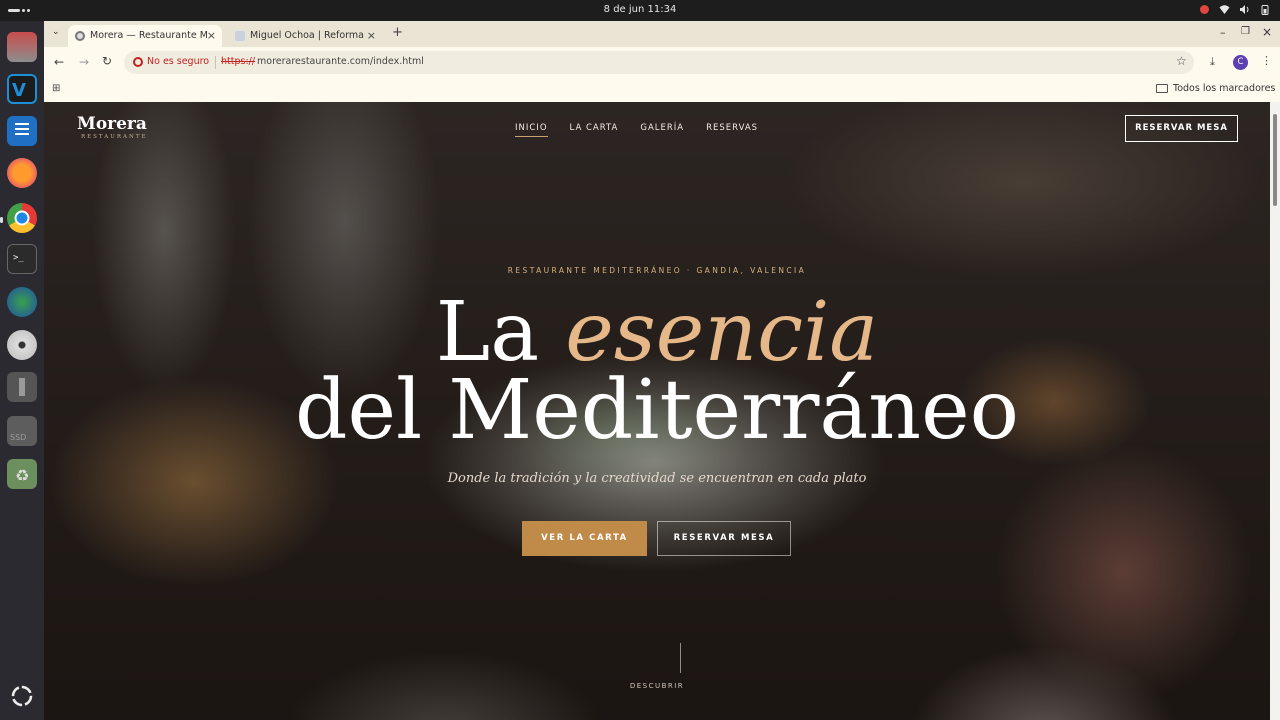 The height and width of the screenshot is (720, 1280). Describe the element at coordinates (732, 130) in the screenshot. I see `nav-reservas: RESERVAS` at that location.